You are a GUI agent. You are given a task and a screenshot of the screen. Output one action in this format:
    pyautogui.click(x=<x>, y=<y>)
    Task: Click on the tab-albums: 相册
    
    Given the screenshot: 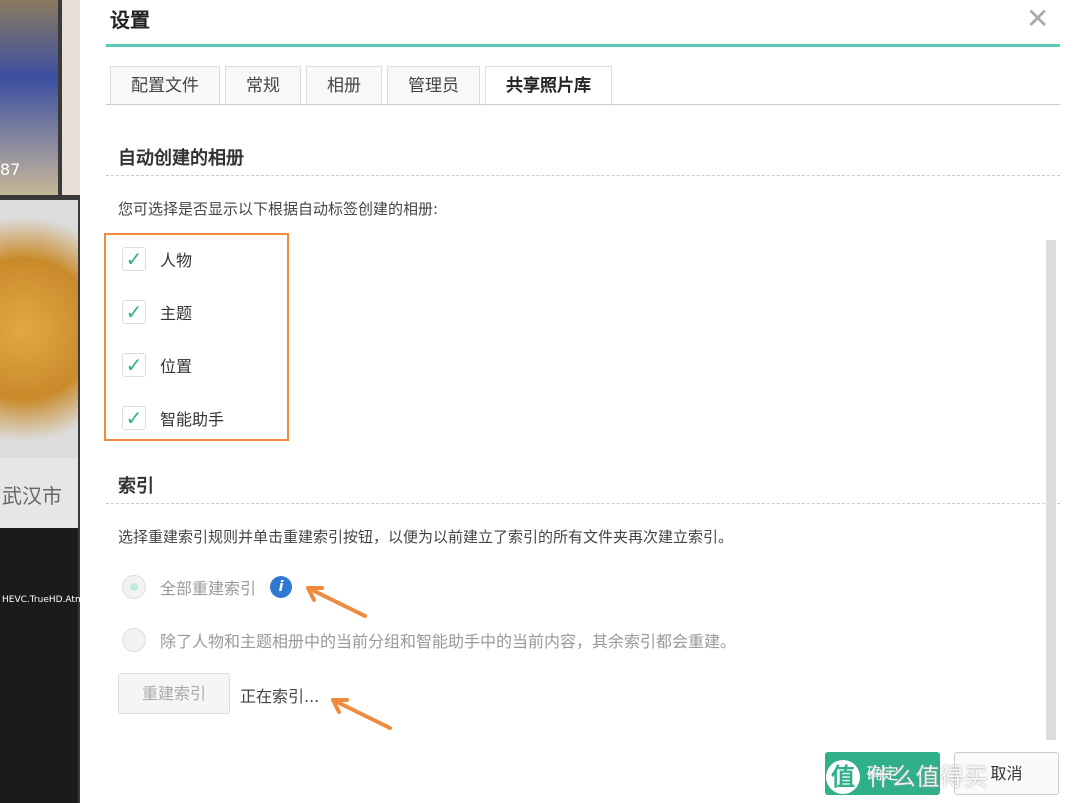 What is the action you would take?
    pyautogui.click(x=344, y=85)
    